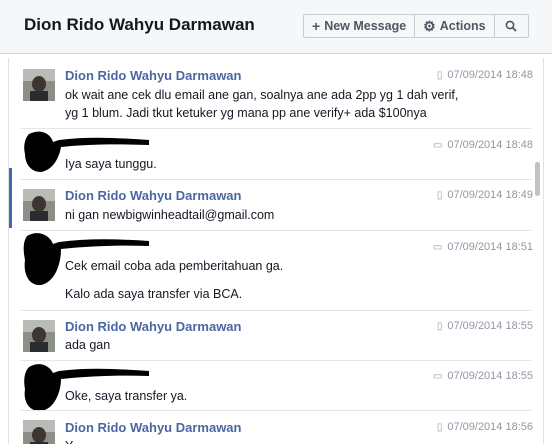 The height and width of the screenshot is (444, 552). I want to click on message-text: Iya saya tunggu., so click(111, 164).